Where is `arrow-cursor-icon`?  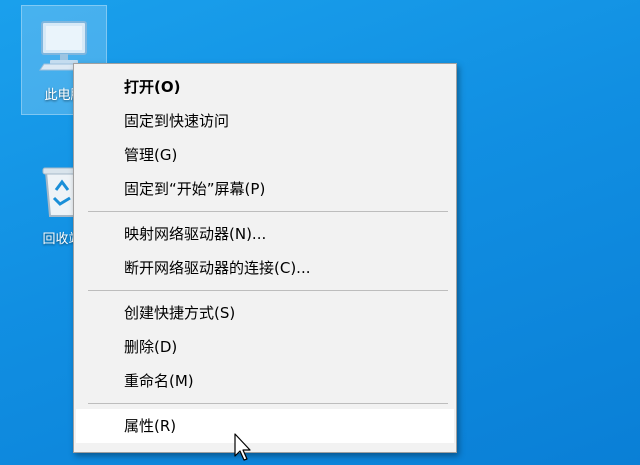
arrow-cursor-icon is located at coordinates (242, 447).